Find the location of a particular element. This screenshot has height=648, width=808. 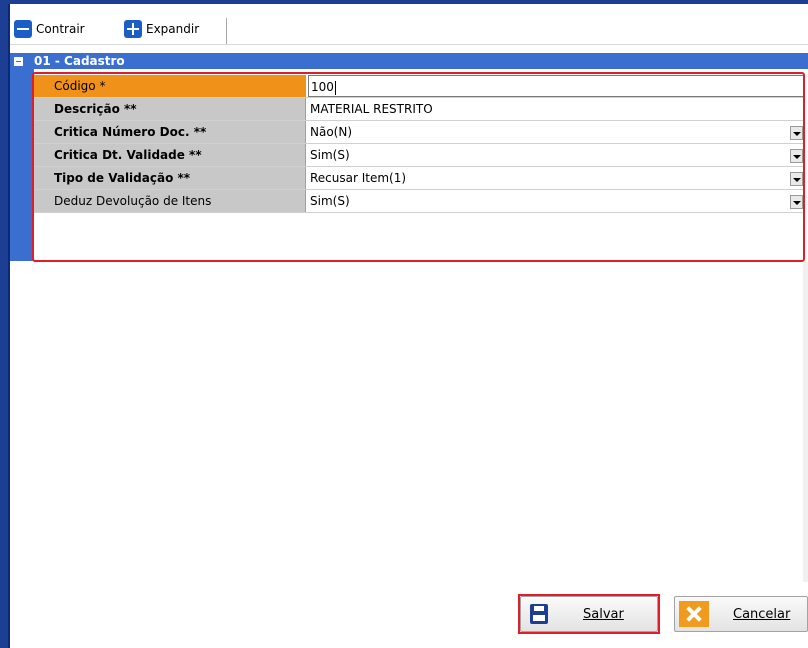

field-label: Critica Número Doc. ** is located at coordinates (170, 132).